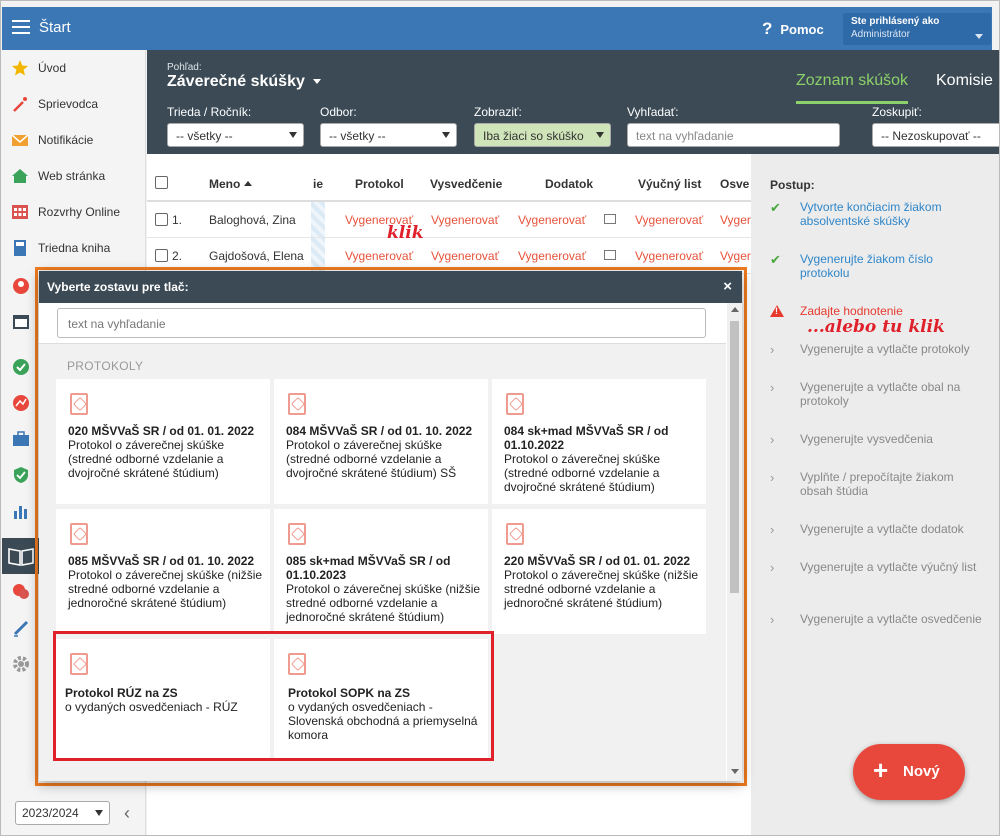 The height and width of the screenshot is (836, 1000). What do you see at coordinates (52, 68) in the screenshot?
I see `sidebar-item-label: Úvod` at bounding box center [52, 68].